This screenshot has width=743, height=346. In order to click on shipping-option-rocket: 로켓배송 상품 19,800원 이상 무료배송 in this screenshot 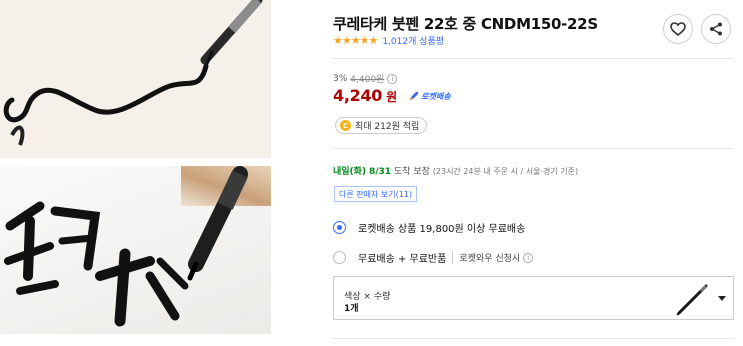, I will do `click(429, 227)`.